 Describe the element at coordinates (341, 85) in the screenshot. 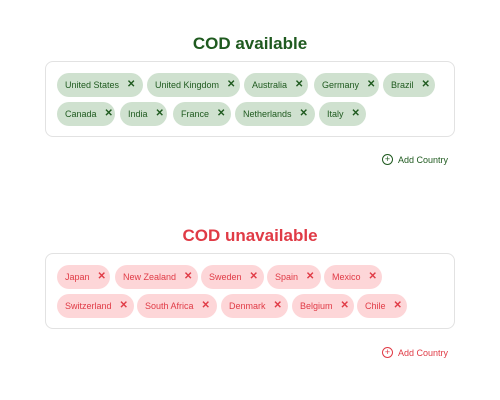

I see `country-chip-label: Germany` at that location.